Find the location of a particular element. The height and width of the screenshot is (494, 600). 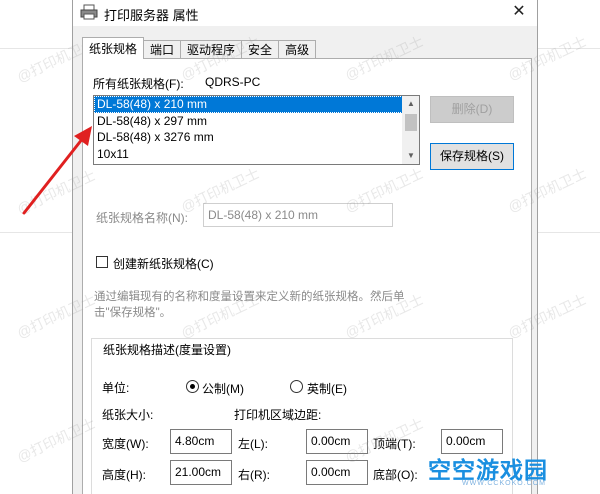

logo-url: WWW.CCKOKO.COM is located at coordinates (504, 483).